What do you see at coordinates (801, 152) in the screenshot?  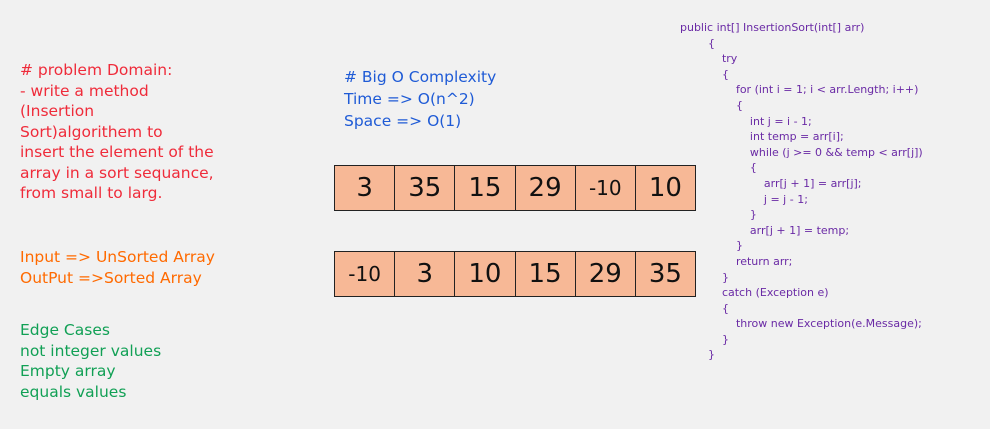 I see `code-line: while (j >= 0 && temp < arr[j])` at bounding box center [801, 152].